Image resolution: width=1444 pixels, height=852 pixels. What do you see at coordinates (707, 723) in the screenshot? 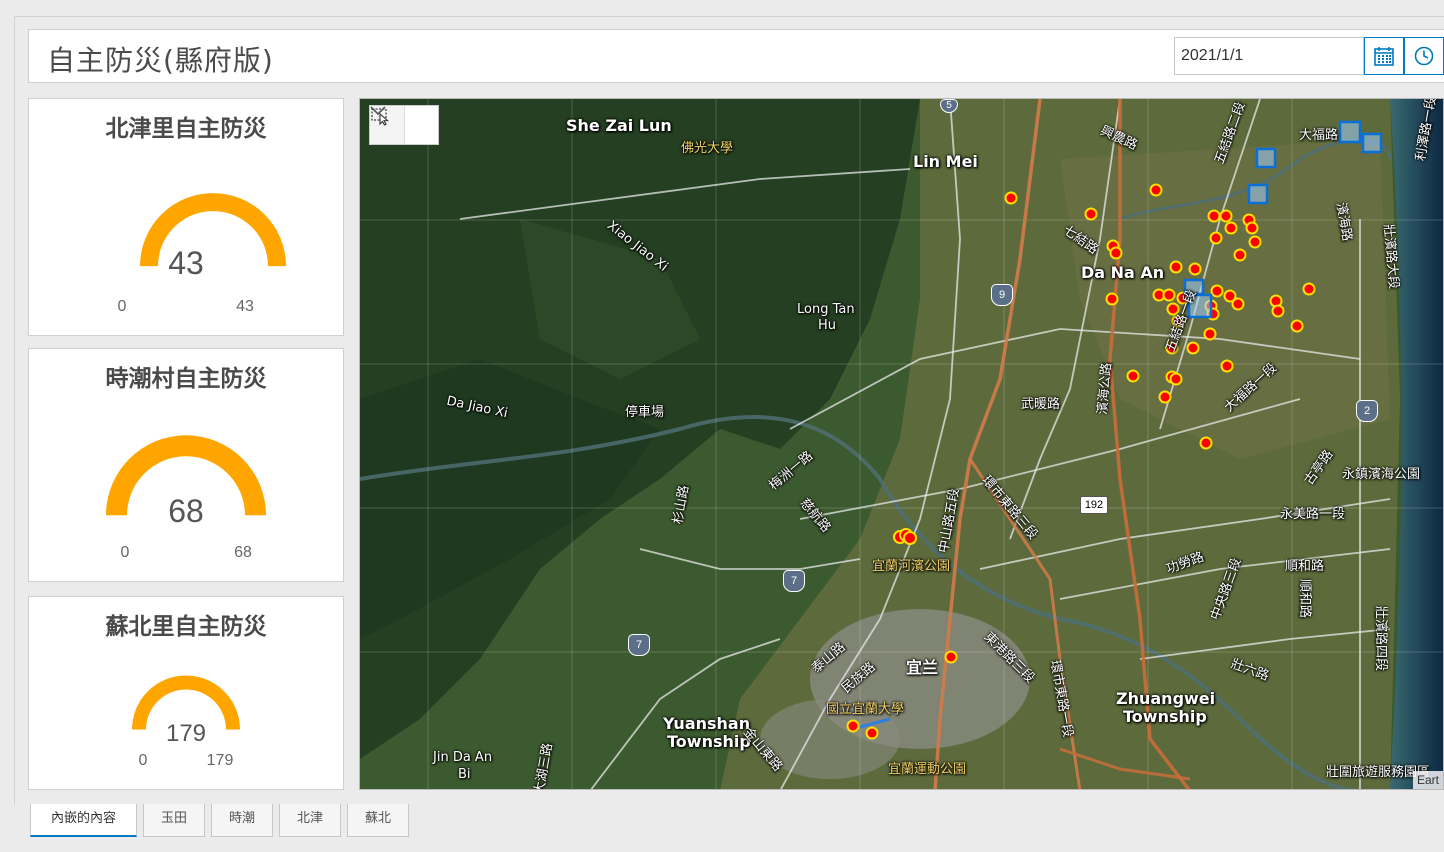
I see `map-label: Yuanshan` at bounding box center [707, 723].